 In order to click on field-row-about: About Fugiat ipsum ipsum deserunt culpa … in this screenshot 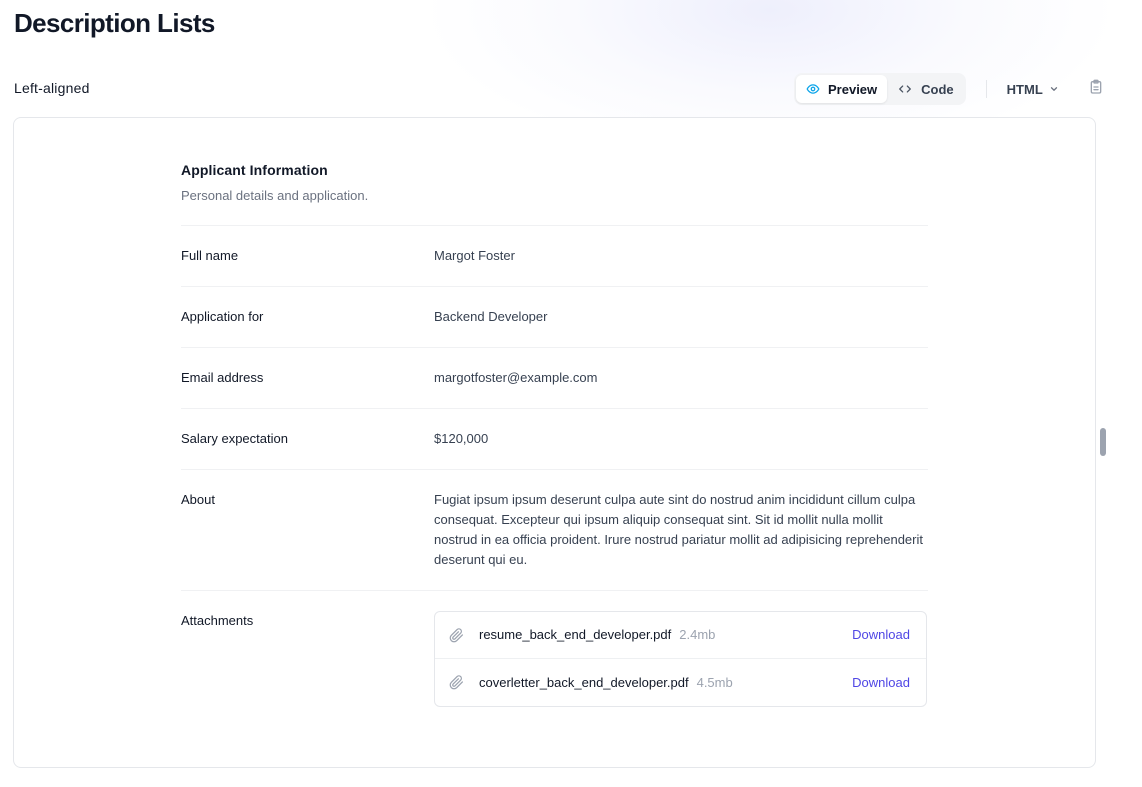, I will do `click(554, 530)`.